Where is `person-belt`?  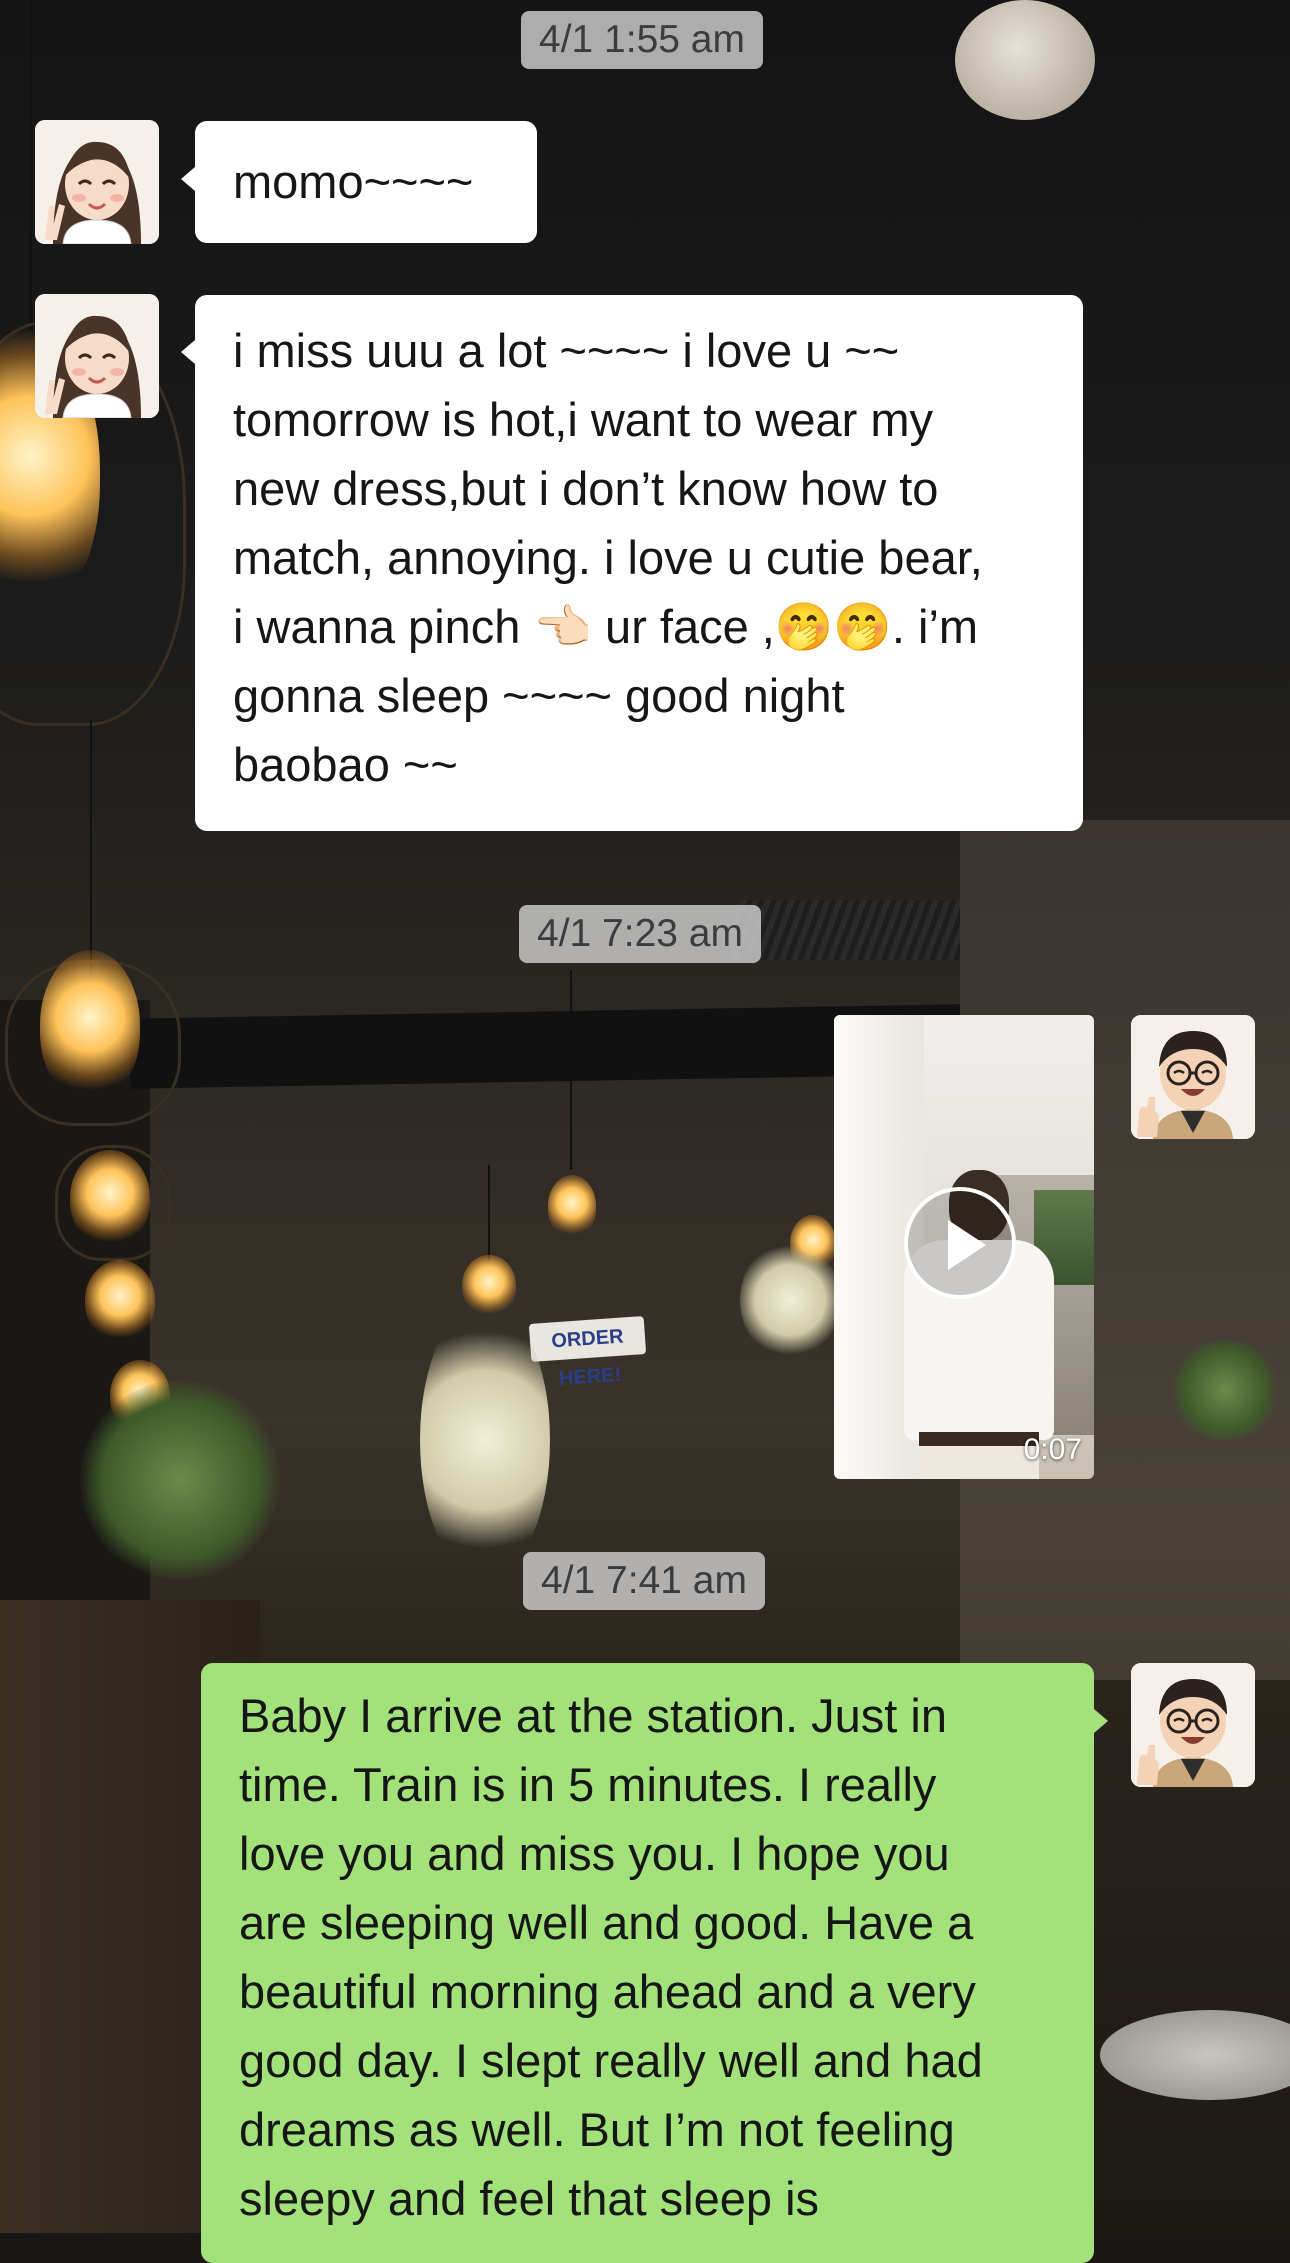
person-belt is located at coordinates (979, 1439).